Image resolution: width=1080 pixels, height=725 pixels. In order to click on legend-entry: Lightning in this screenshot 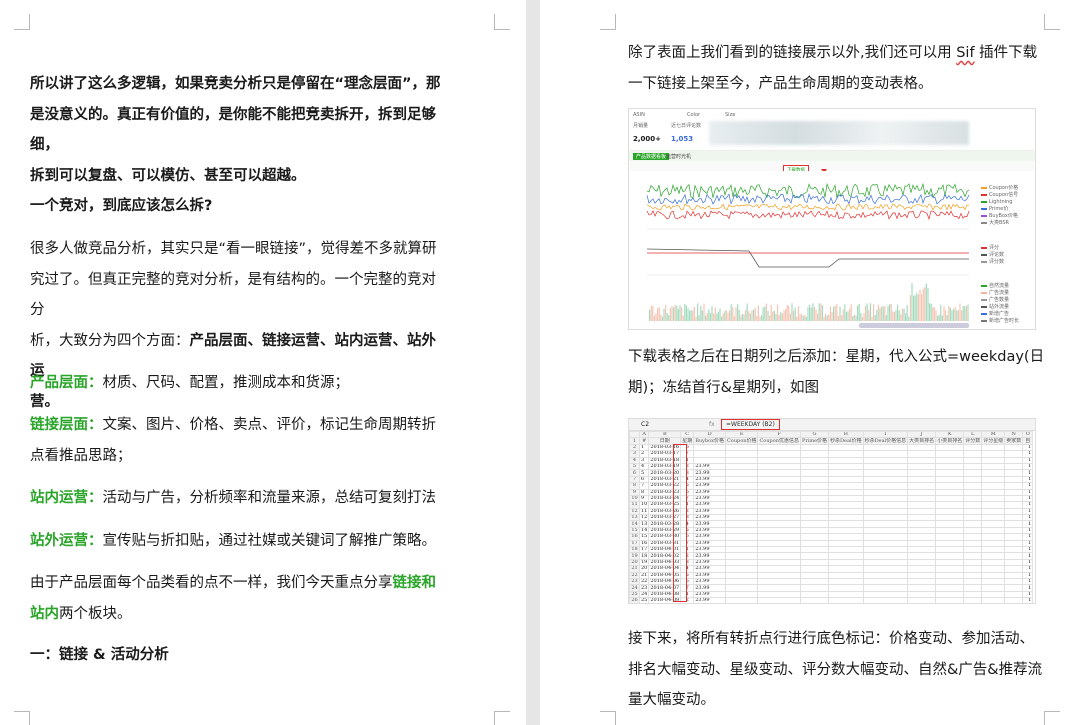, I will do `click(996, 202)`.